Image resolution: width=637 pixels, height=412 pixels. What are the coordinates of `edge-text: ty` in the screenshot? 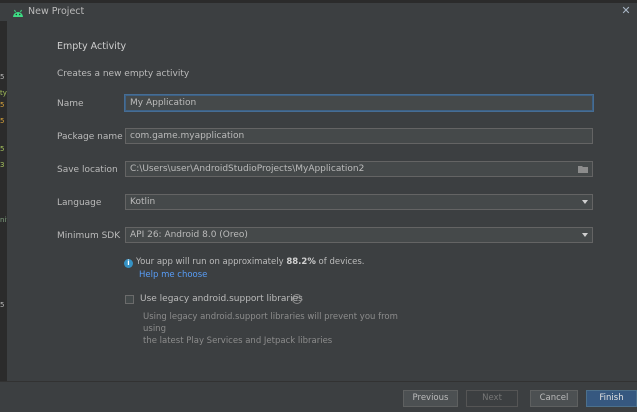 It's located at (3, 93).